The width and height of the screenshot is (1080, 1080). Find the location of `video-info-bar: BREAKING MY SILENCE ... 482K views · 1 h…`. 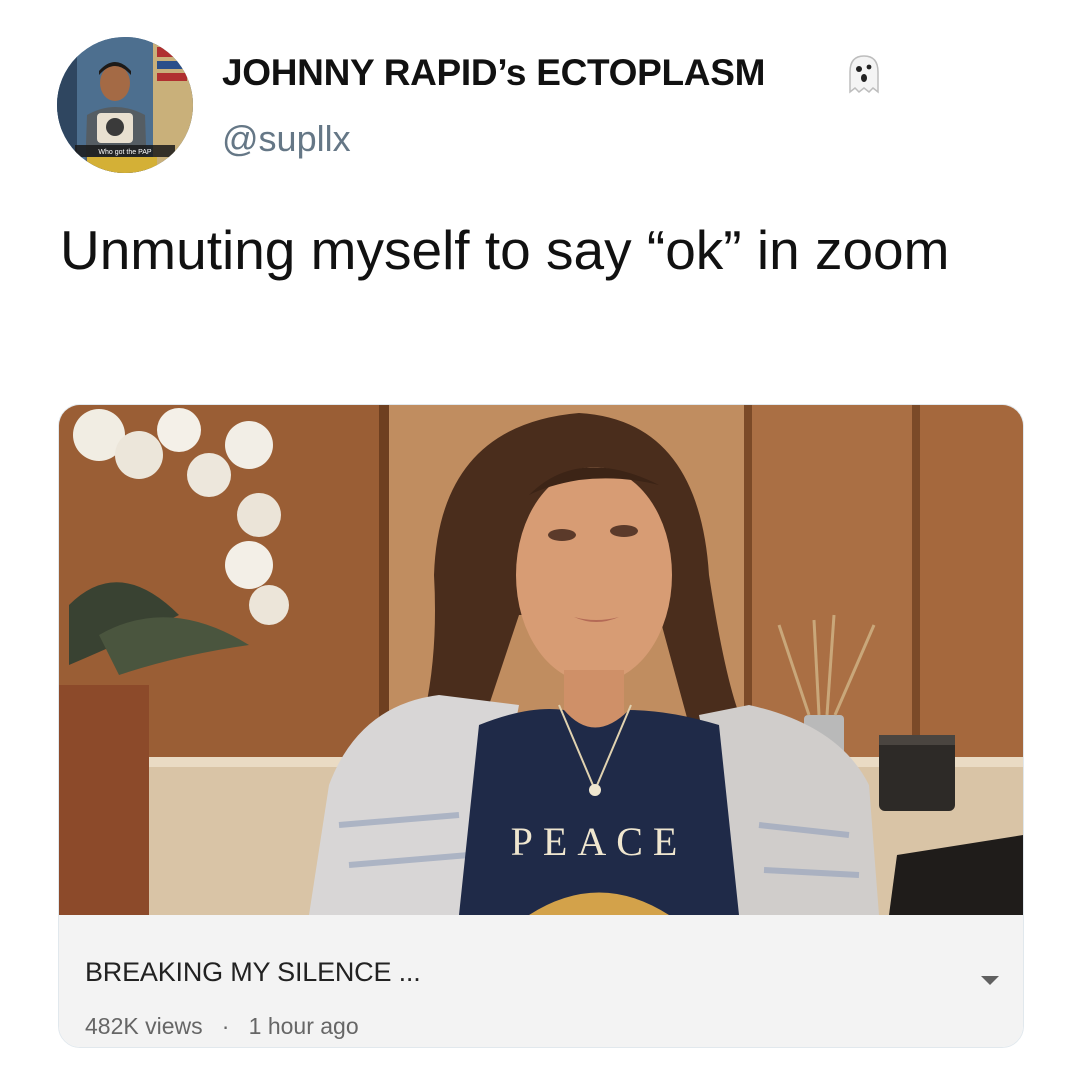

video-info-bar: BREAKING MY SILENCE ... 482K views · 1 h… is located at coordinates (541, 981).